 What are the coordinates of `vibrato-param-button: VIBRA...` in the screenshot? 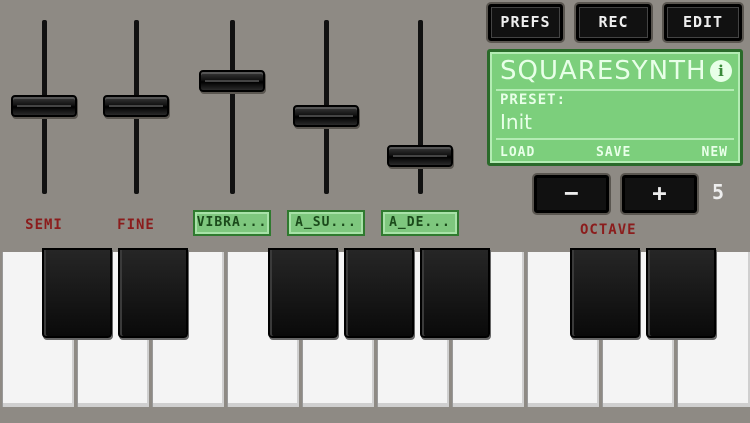 It's located at (232, 223).